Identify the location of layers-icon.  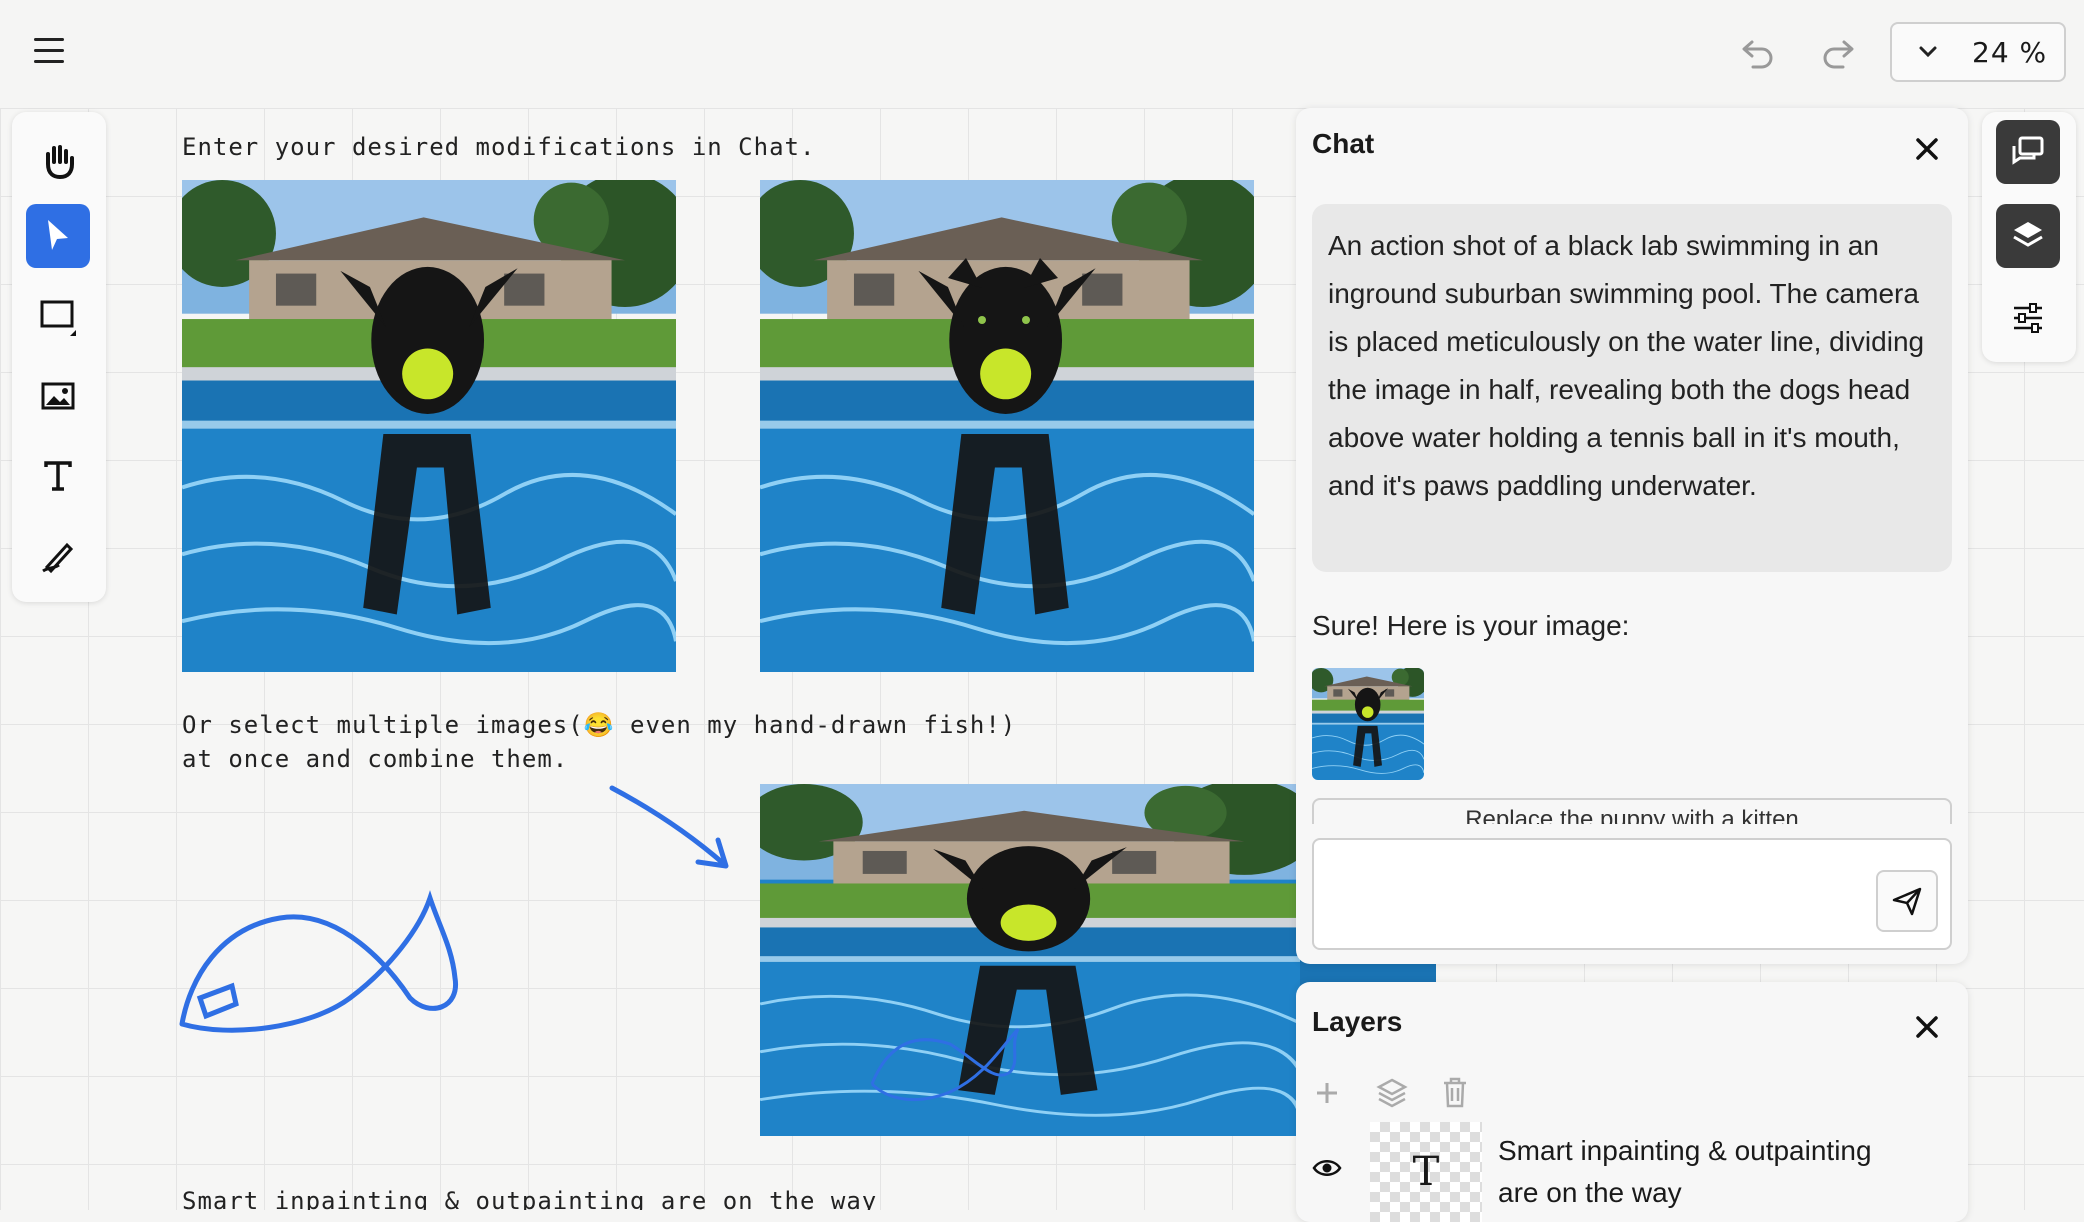
(2028, 234).